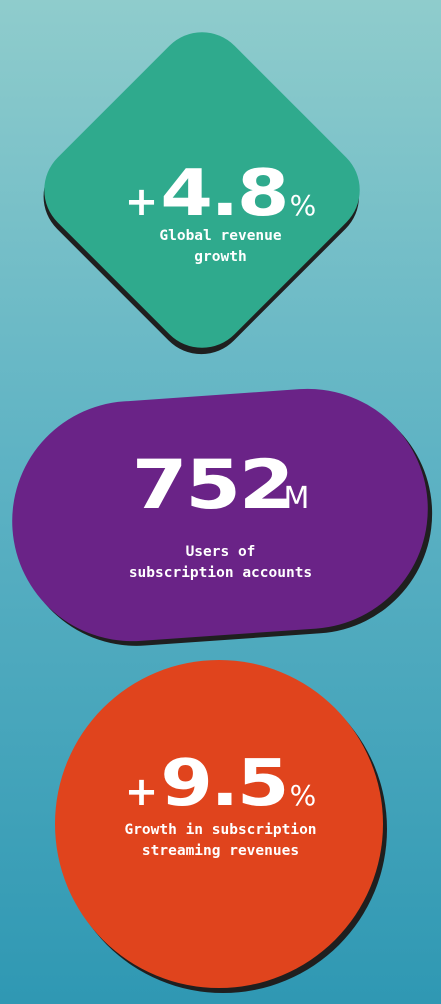 This screenshot has height=1004, width=441. I want to click on streaming-growth-prefix: +, so click(141, 792).